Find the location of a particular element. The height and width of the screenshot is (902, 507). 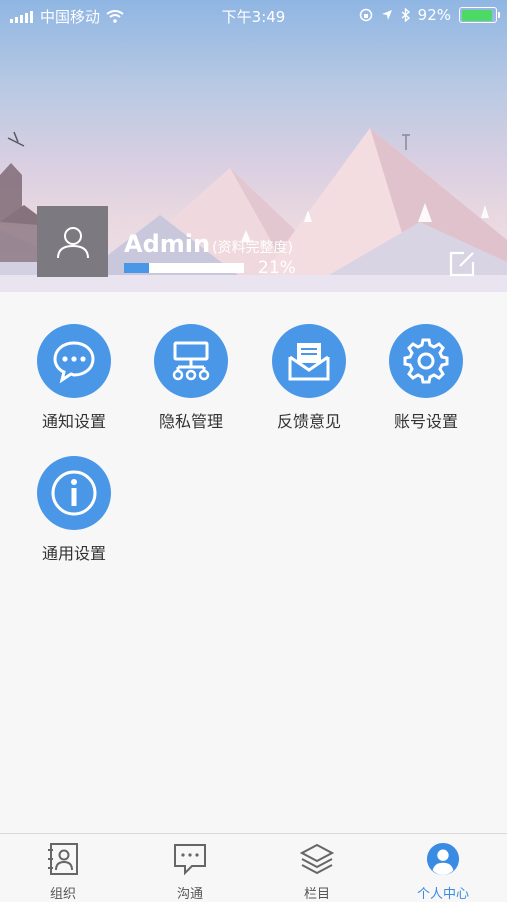

rotation-lock-icon is located at coordinates (365, 15).